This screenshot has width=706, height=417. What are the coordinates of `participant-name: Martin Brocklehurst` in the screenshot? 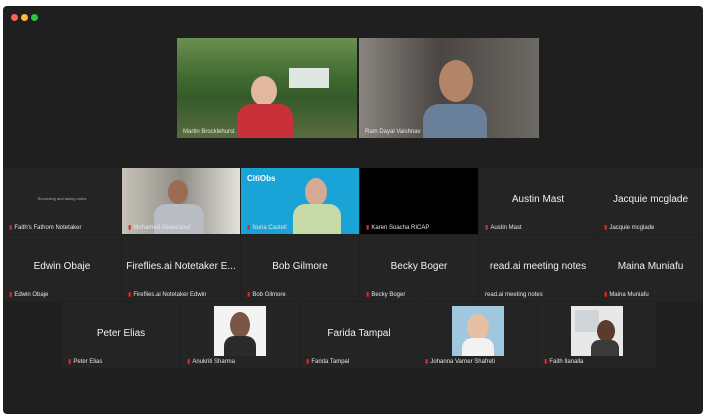 It's located at (209, 132).